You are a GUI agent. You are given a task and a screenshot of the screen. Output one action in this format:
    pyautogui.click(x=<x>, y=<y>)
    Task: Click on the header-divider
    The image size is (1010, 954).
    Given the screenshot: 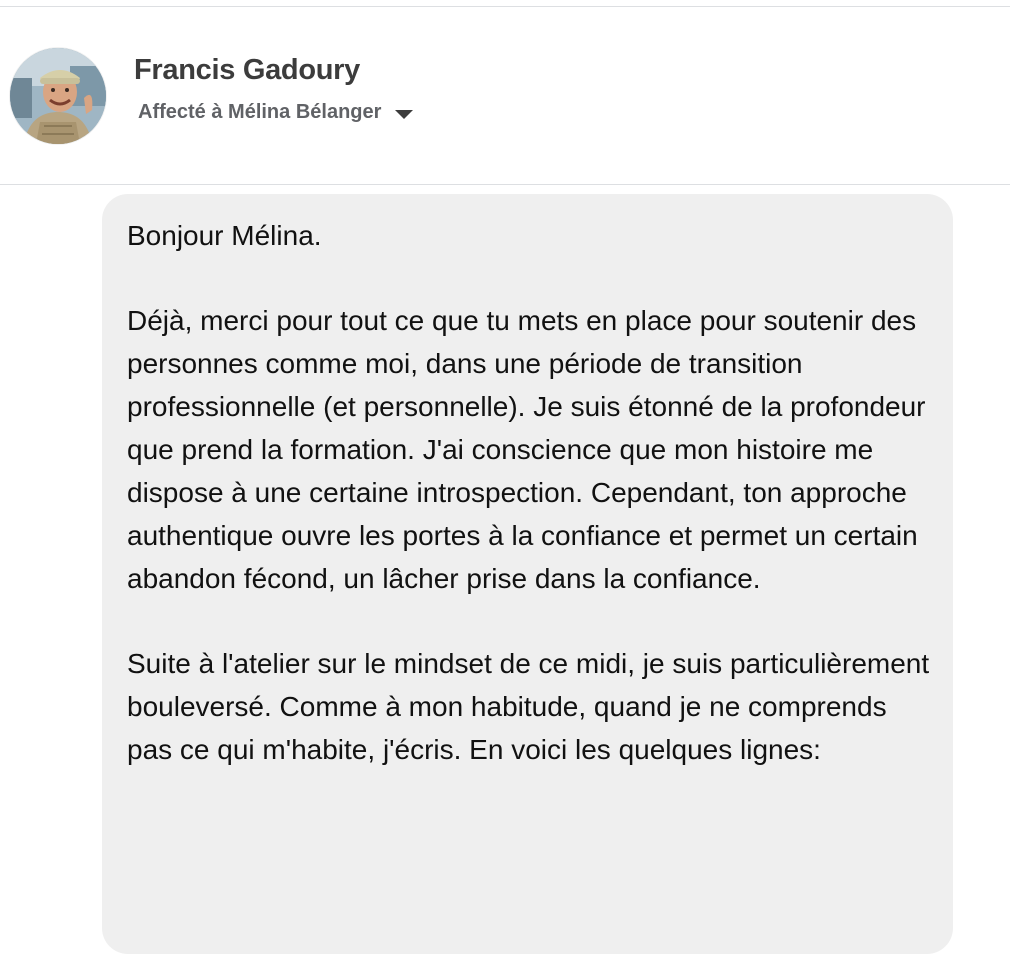 What is the action you would take?
    pyautogui.click(x=505, y=184)
    